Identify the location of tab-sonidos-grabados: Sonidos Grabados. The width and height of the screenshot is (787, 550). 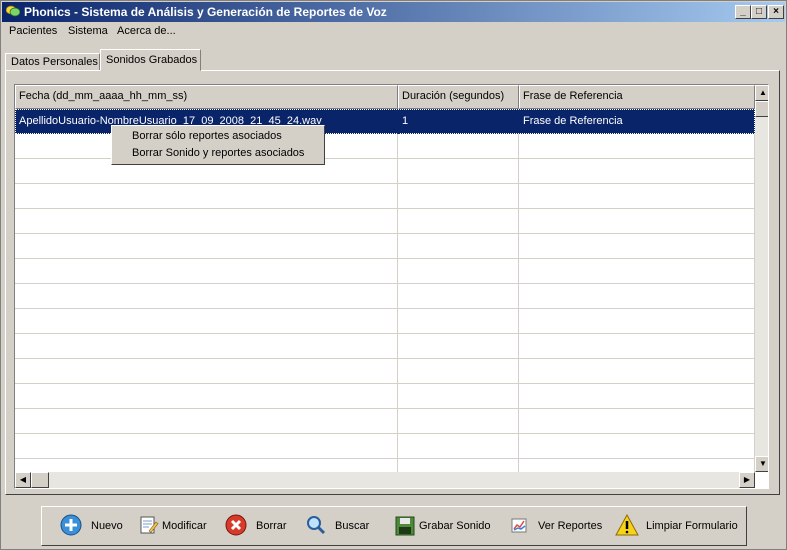
(150, 60).